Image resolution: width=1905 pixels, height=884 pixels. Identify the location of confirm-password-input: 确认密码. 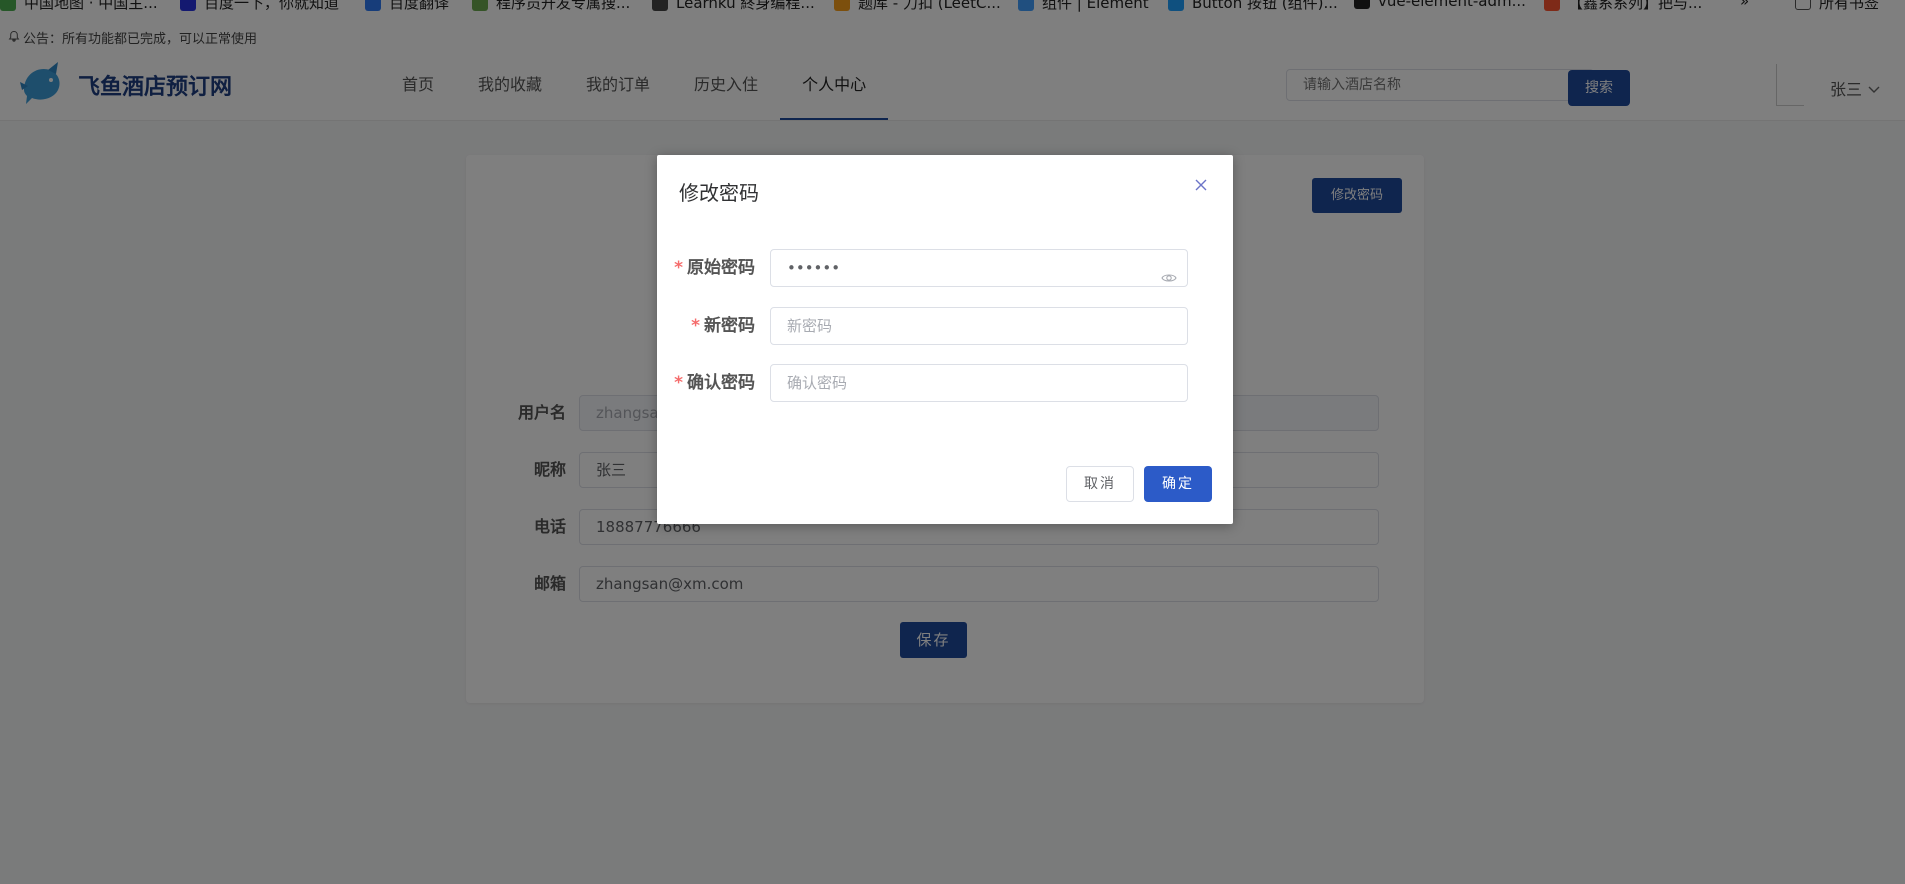
(979, 383).